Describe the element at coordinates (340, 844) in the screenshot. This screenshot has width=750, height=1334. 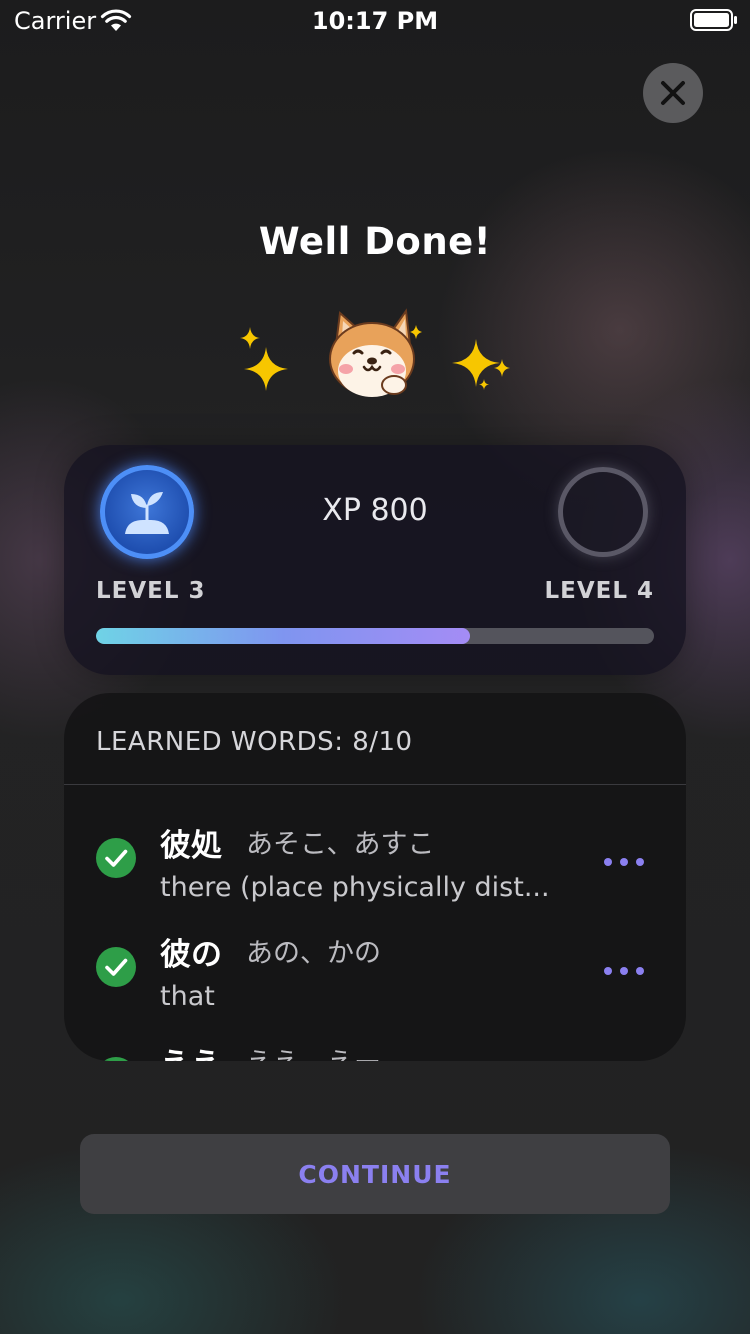
I see `word-reading: あそこ、あすこ` at that location.